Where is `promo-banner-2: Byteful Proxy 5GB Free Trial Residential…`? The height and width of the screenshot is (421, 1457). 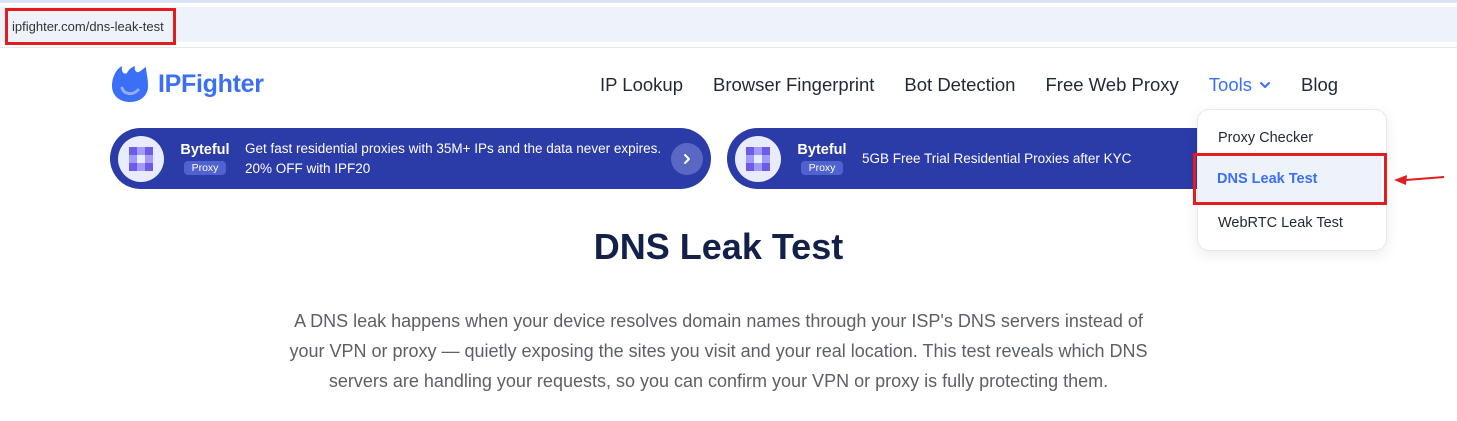
promo-banner-2: Byteful Proxy 5GB Free Trial Residential… is located at coordinates (977, 158).